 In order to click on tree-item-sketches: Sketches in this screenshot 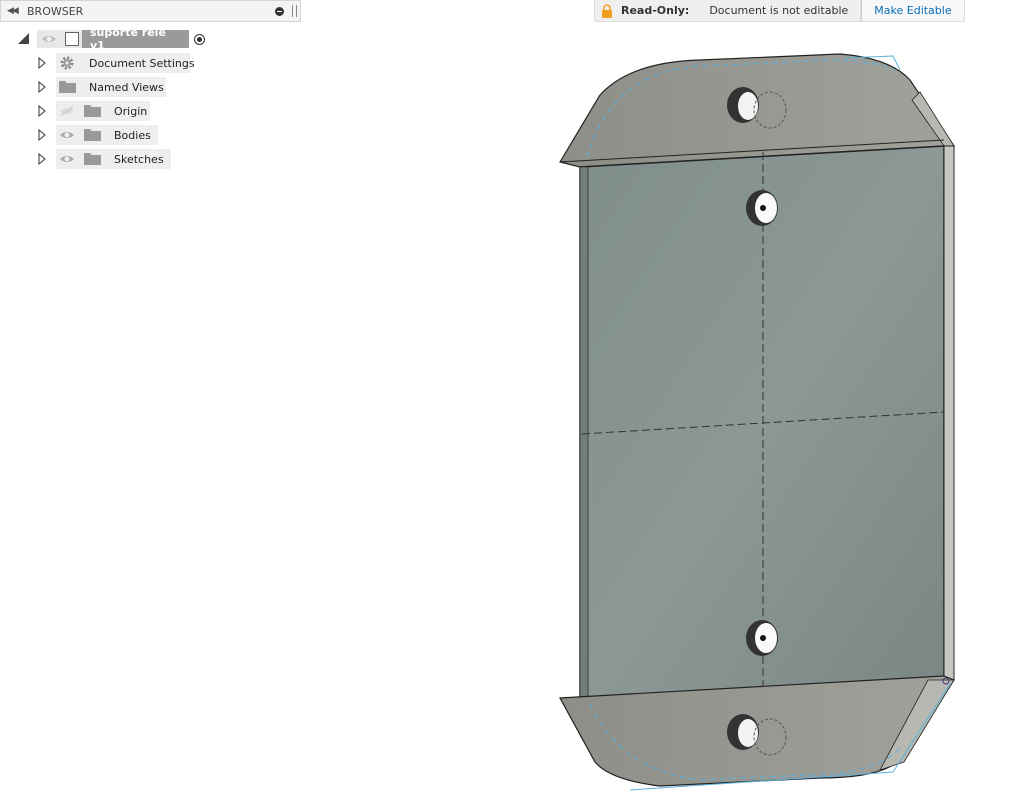, I will do `click(100, 159)`.